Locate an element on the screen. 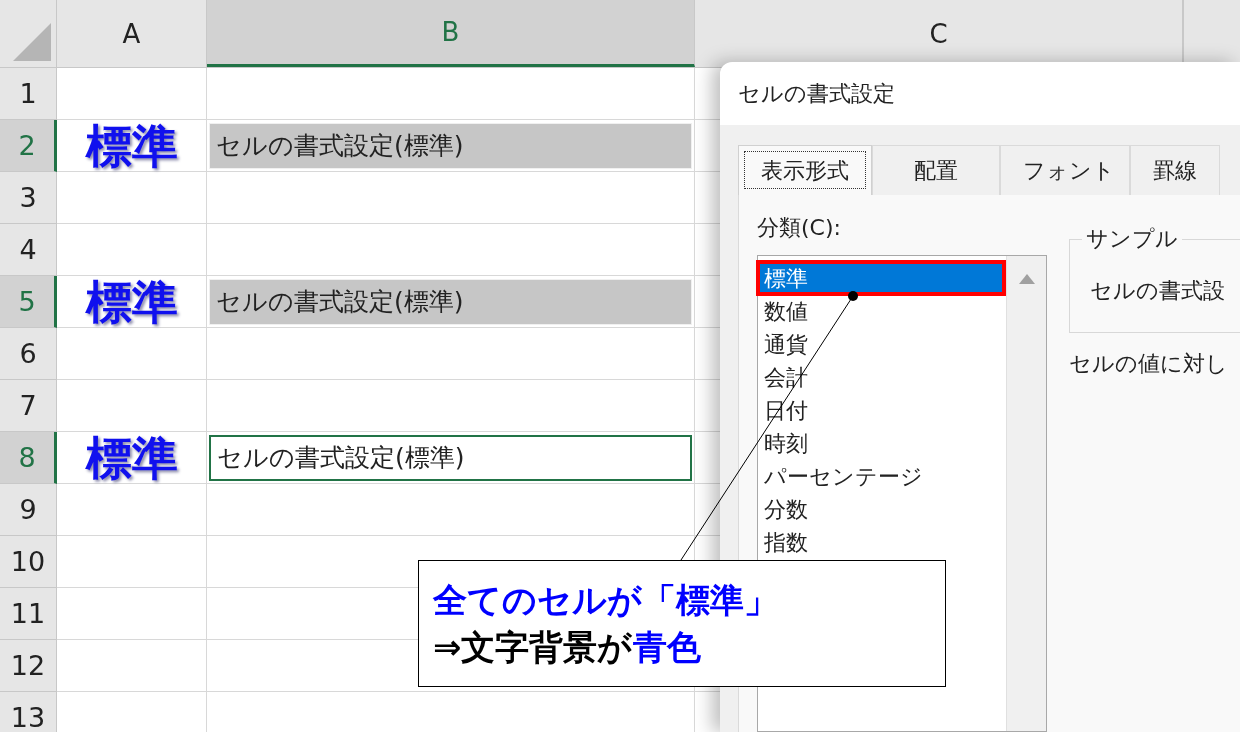 The height and width of the screenshot is (732, 1240). row-header: 7 is located at coordinates (28, 406).